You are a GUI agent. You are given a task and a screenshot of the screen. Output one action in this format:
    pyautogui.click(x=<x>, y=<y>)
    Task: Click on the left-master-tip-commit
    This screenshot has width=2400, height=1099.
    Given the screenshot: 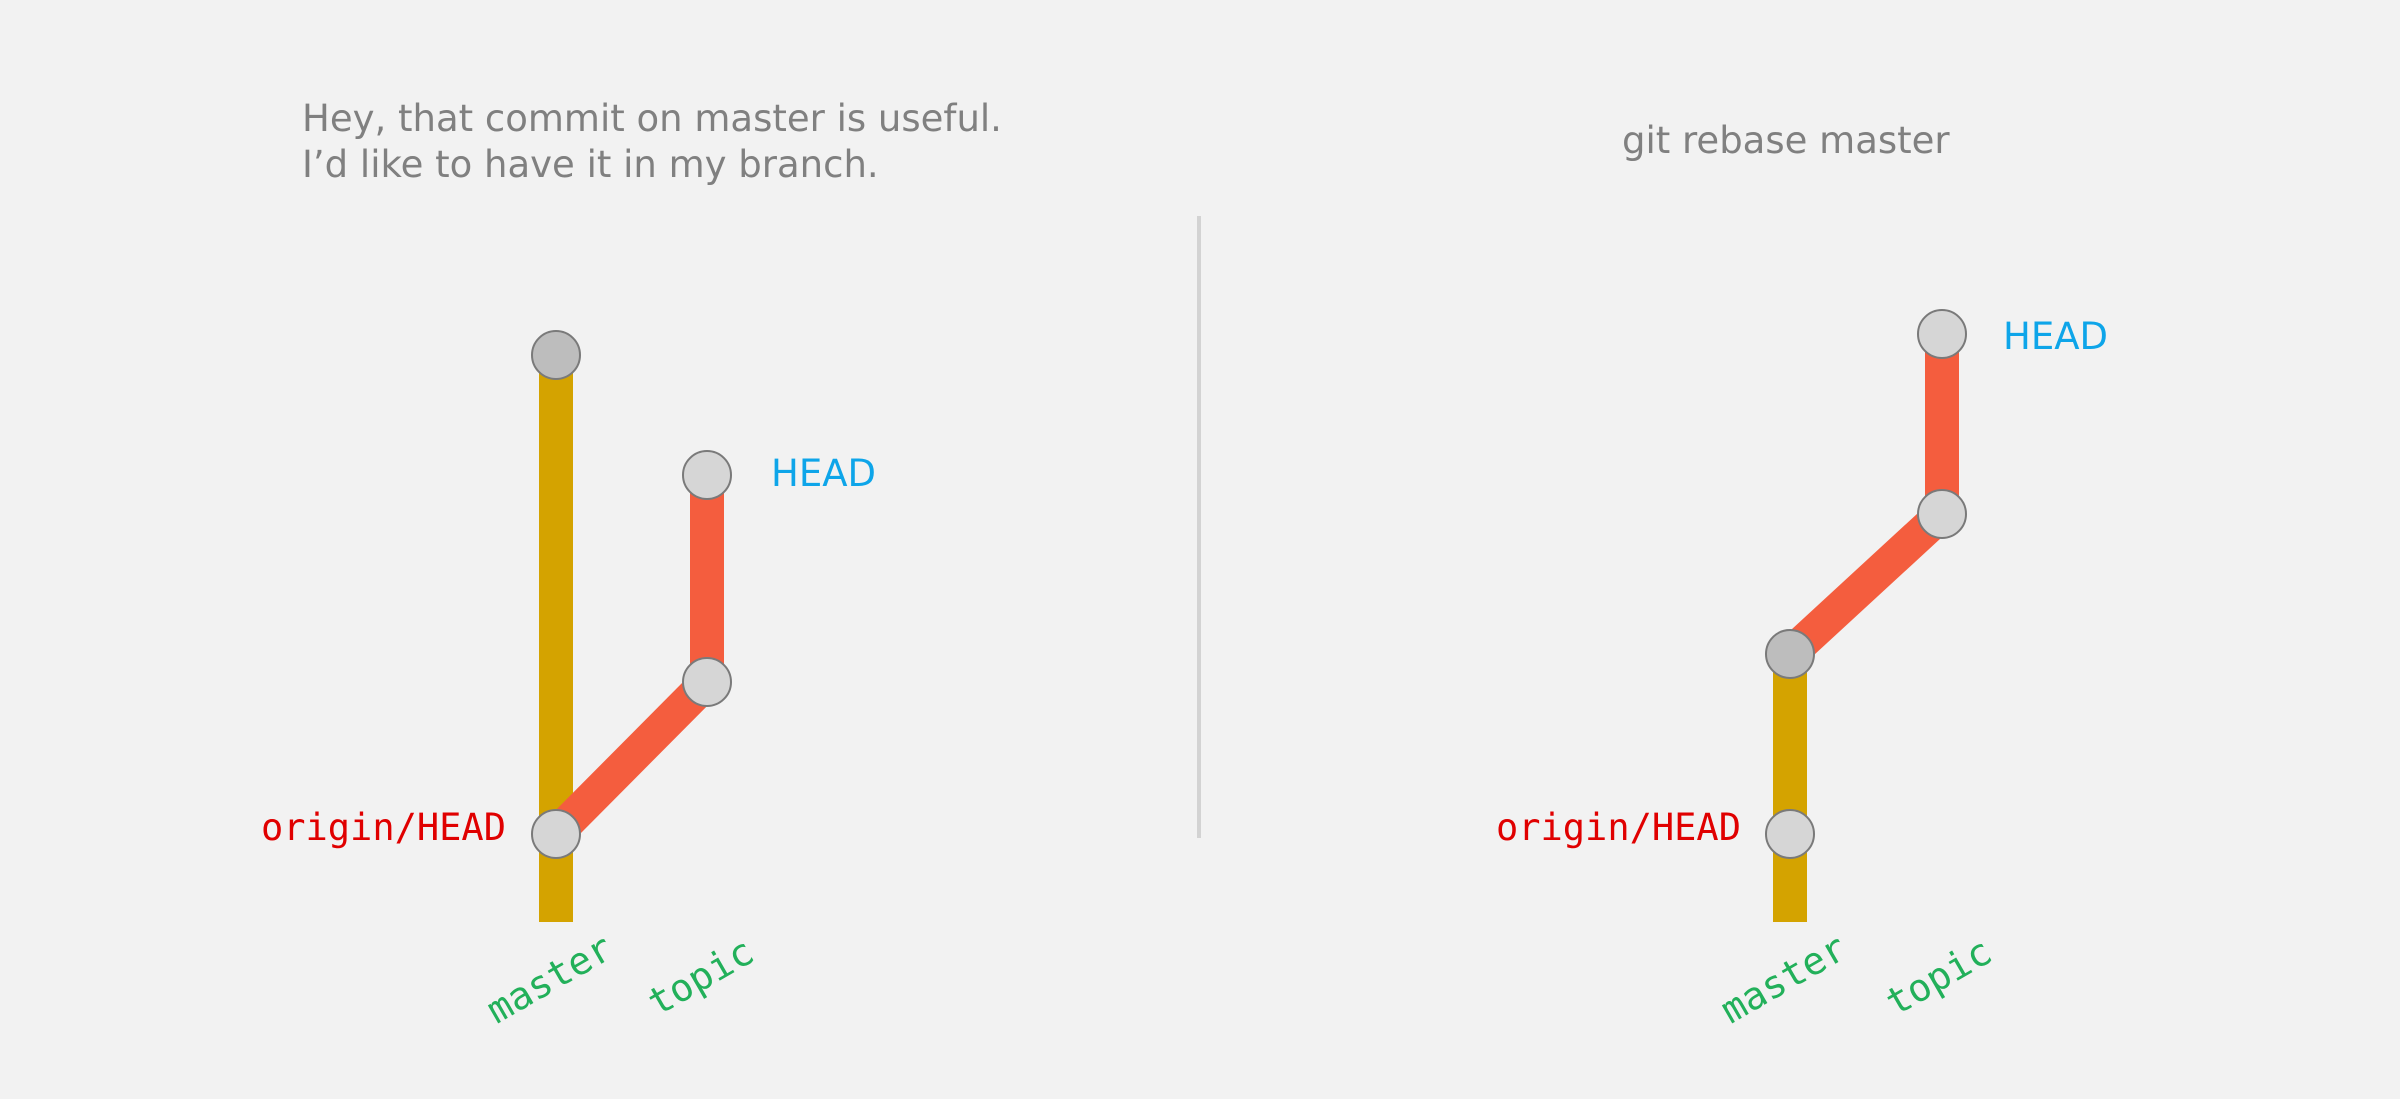 What is the action you would take?
    pyautogui.click(x=556, y=355)
    